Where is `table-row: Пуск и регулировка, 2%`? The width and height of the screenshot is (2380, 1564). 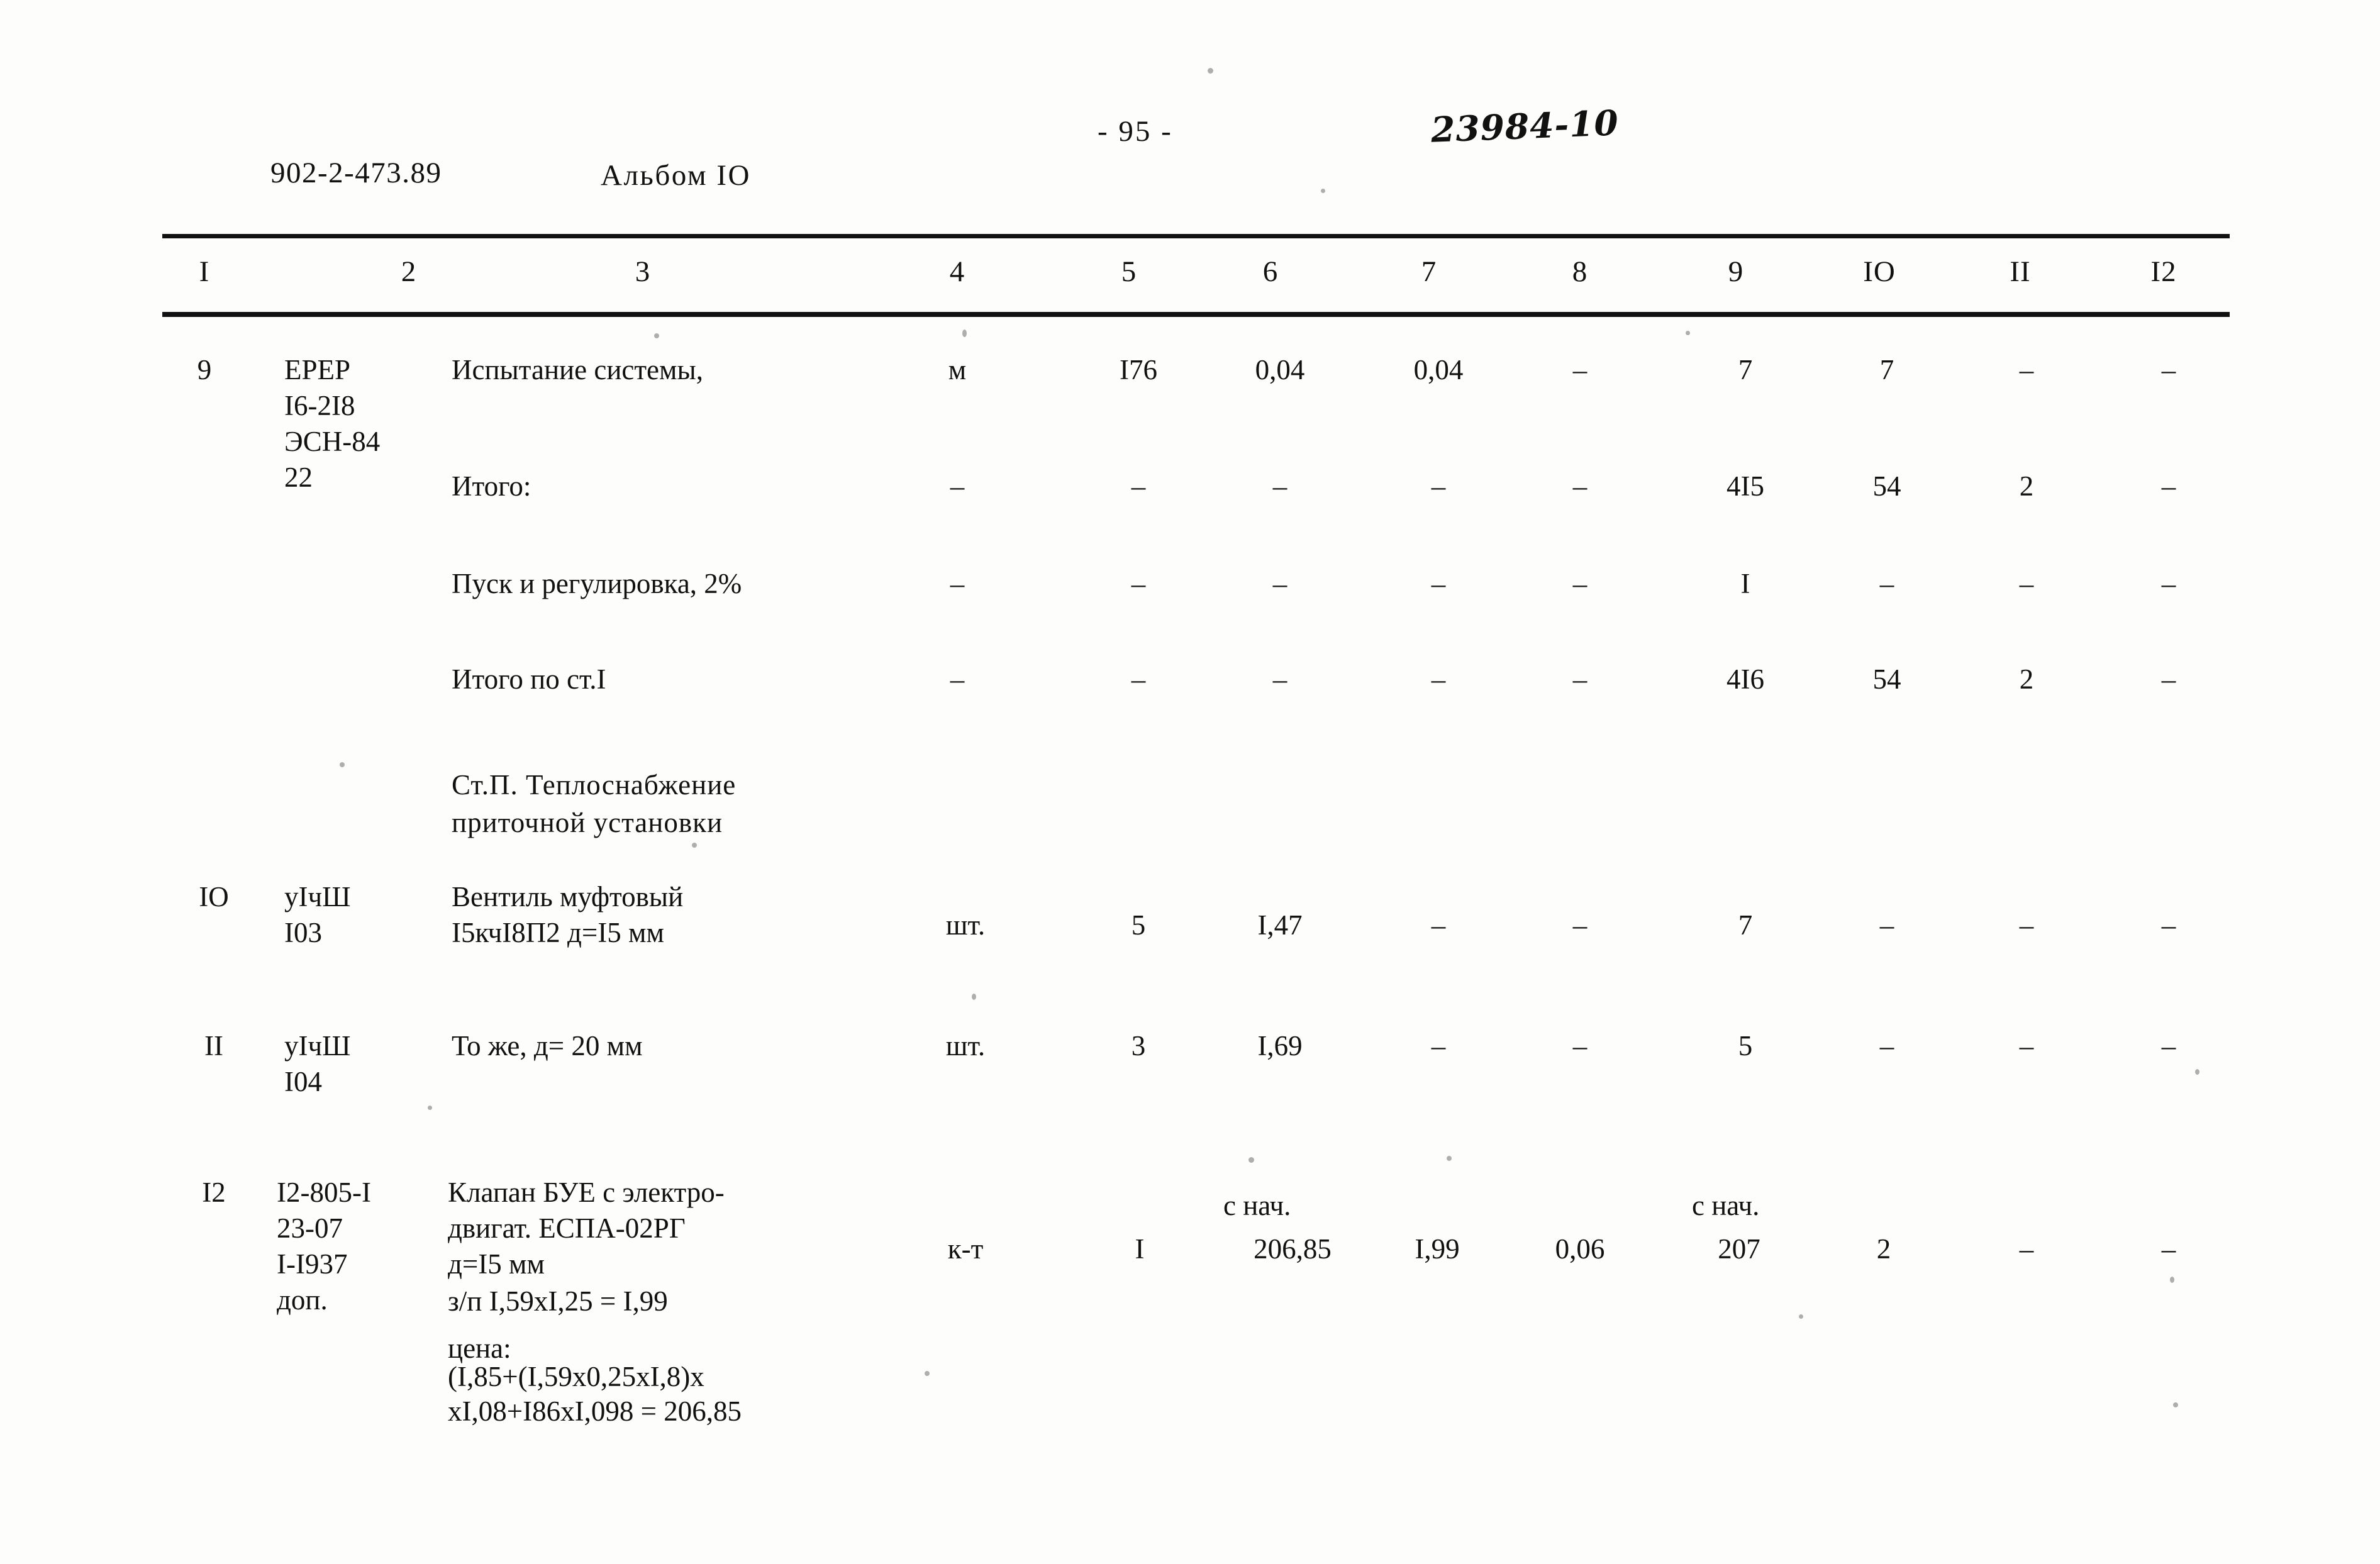
table-row: Пуск и регулировка, 2% is located at coordinates (597, 583).